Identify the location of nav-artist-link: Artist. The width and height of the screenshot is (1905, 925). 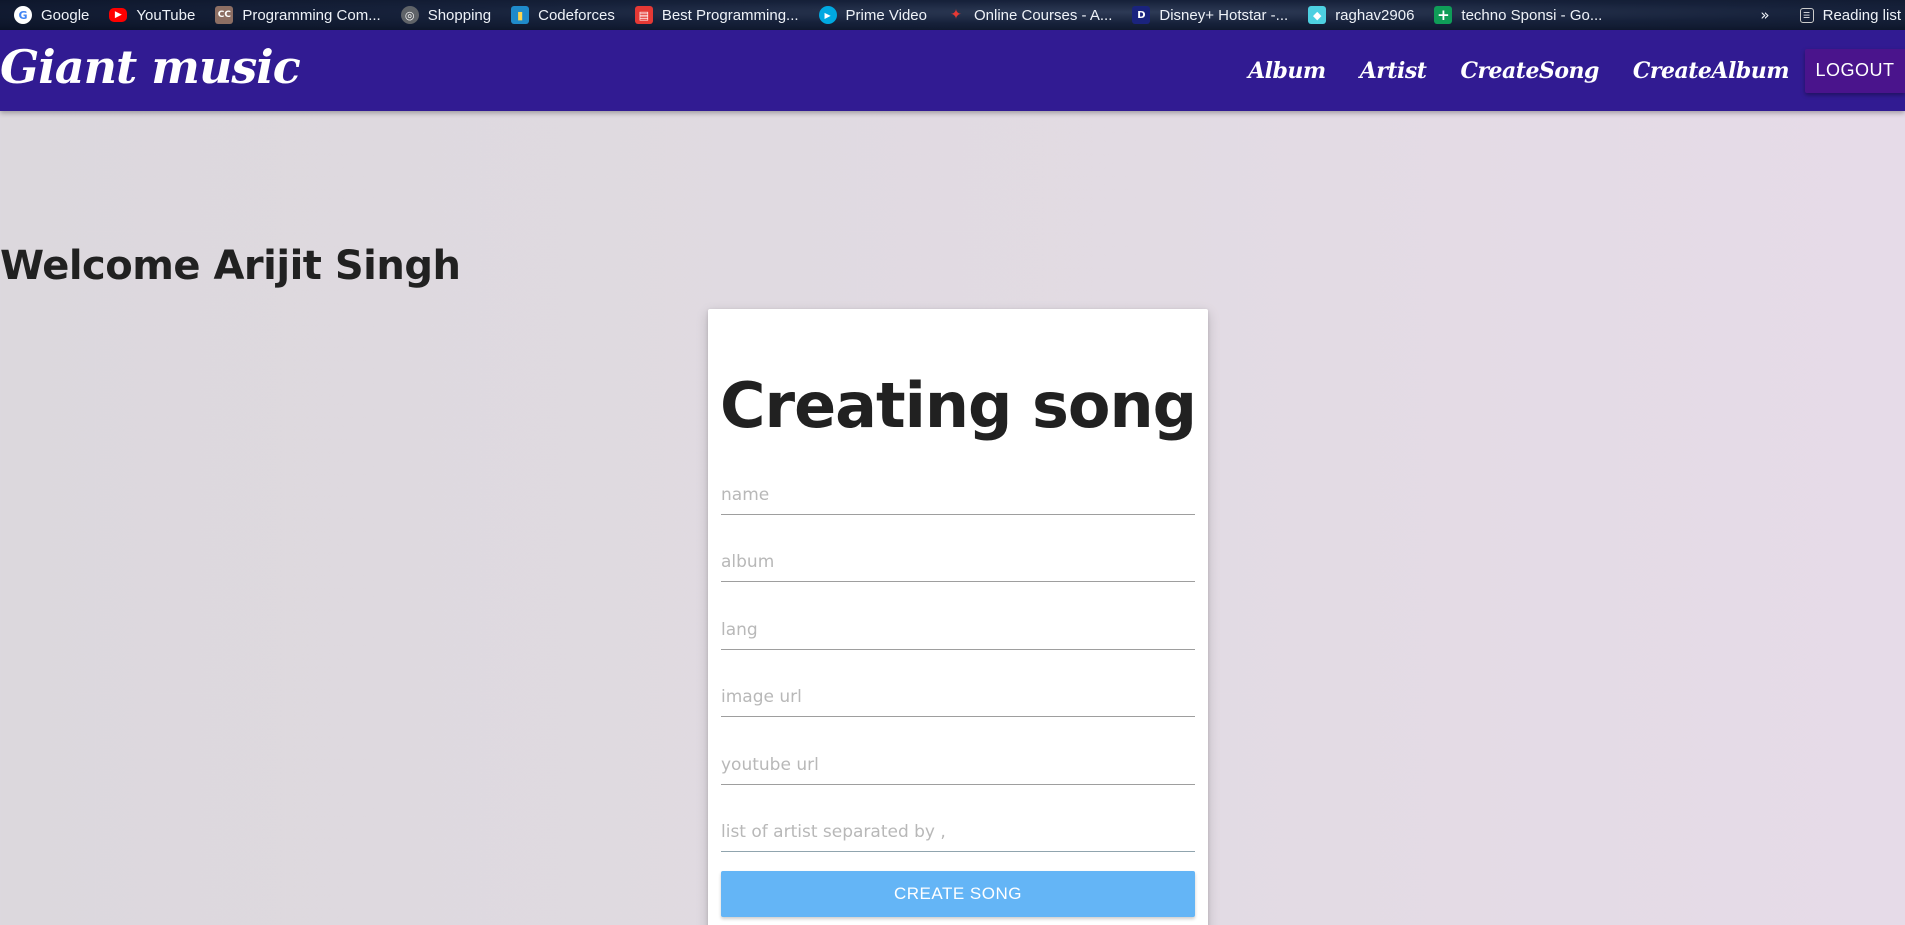
(1393, 71).